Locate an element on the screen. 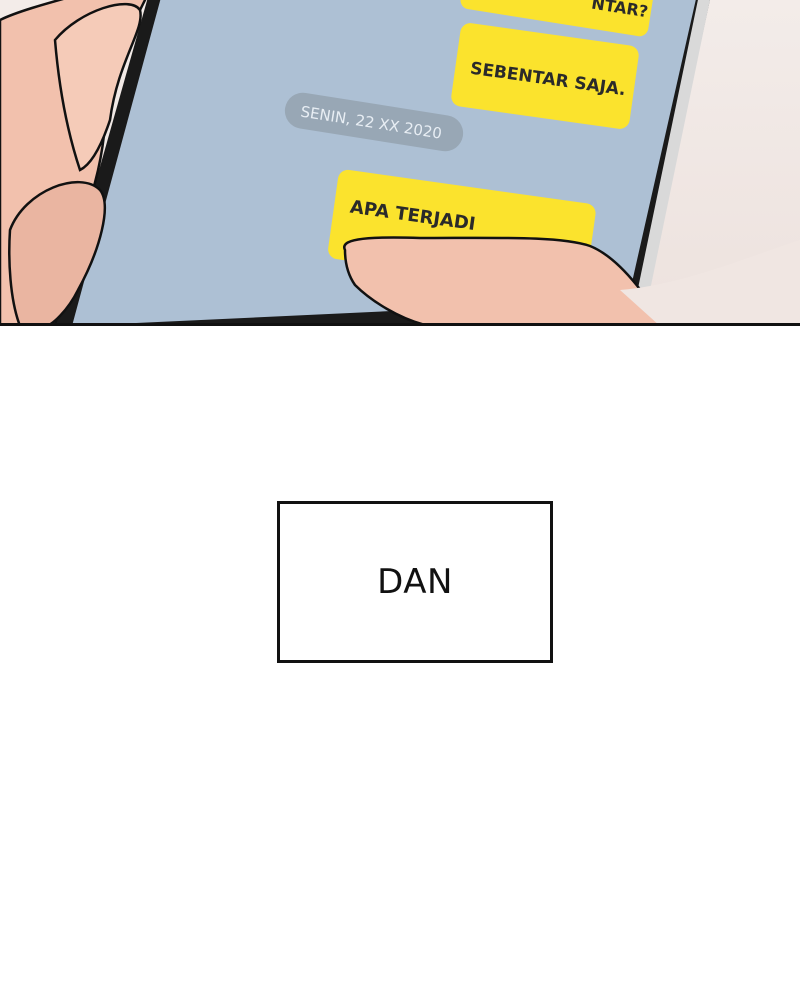  caption-box: DAN is located at coordinates (415, 582).